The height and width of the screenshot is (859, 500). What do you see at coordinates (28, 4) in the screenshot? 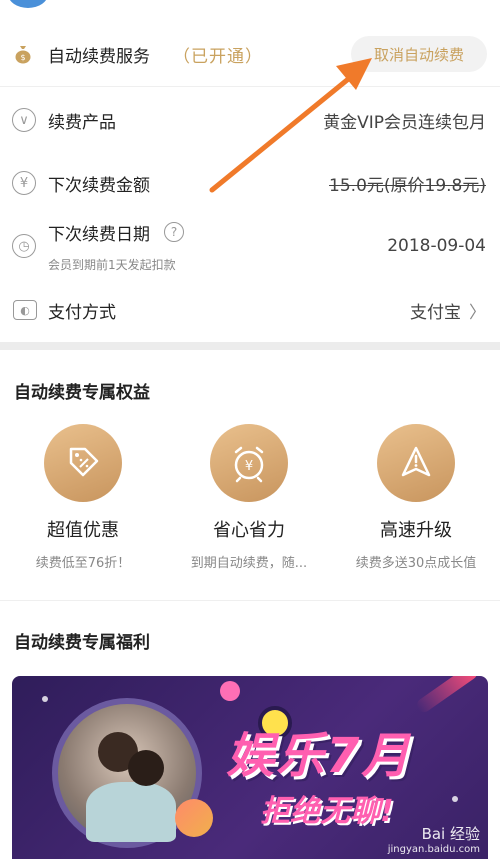
I see `avatar` at bounding box center [28, 4].